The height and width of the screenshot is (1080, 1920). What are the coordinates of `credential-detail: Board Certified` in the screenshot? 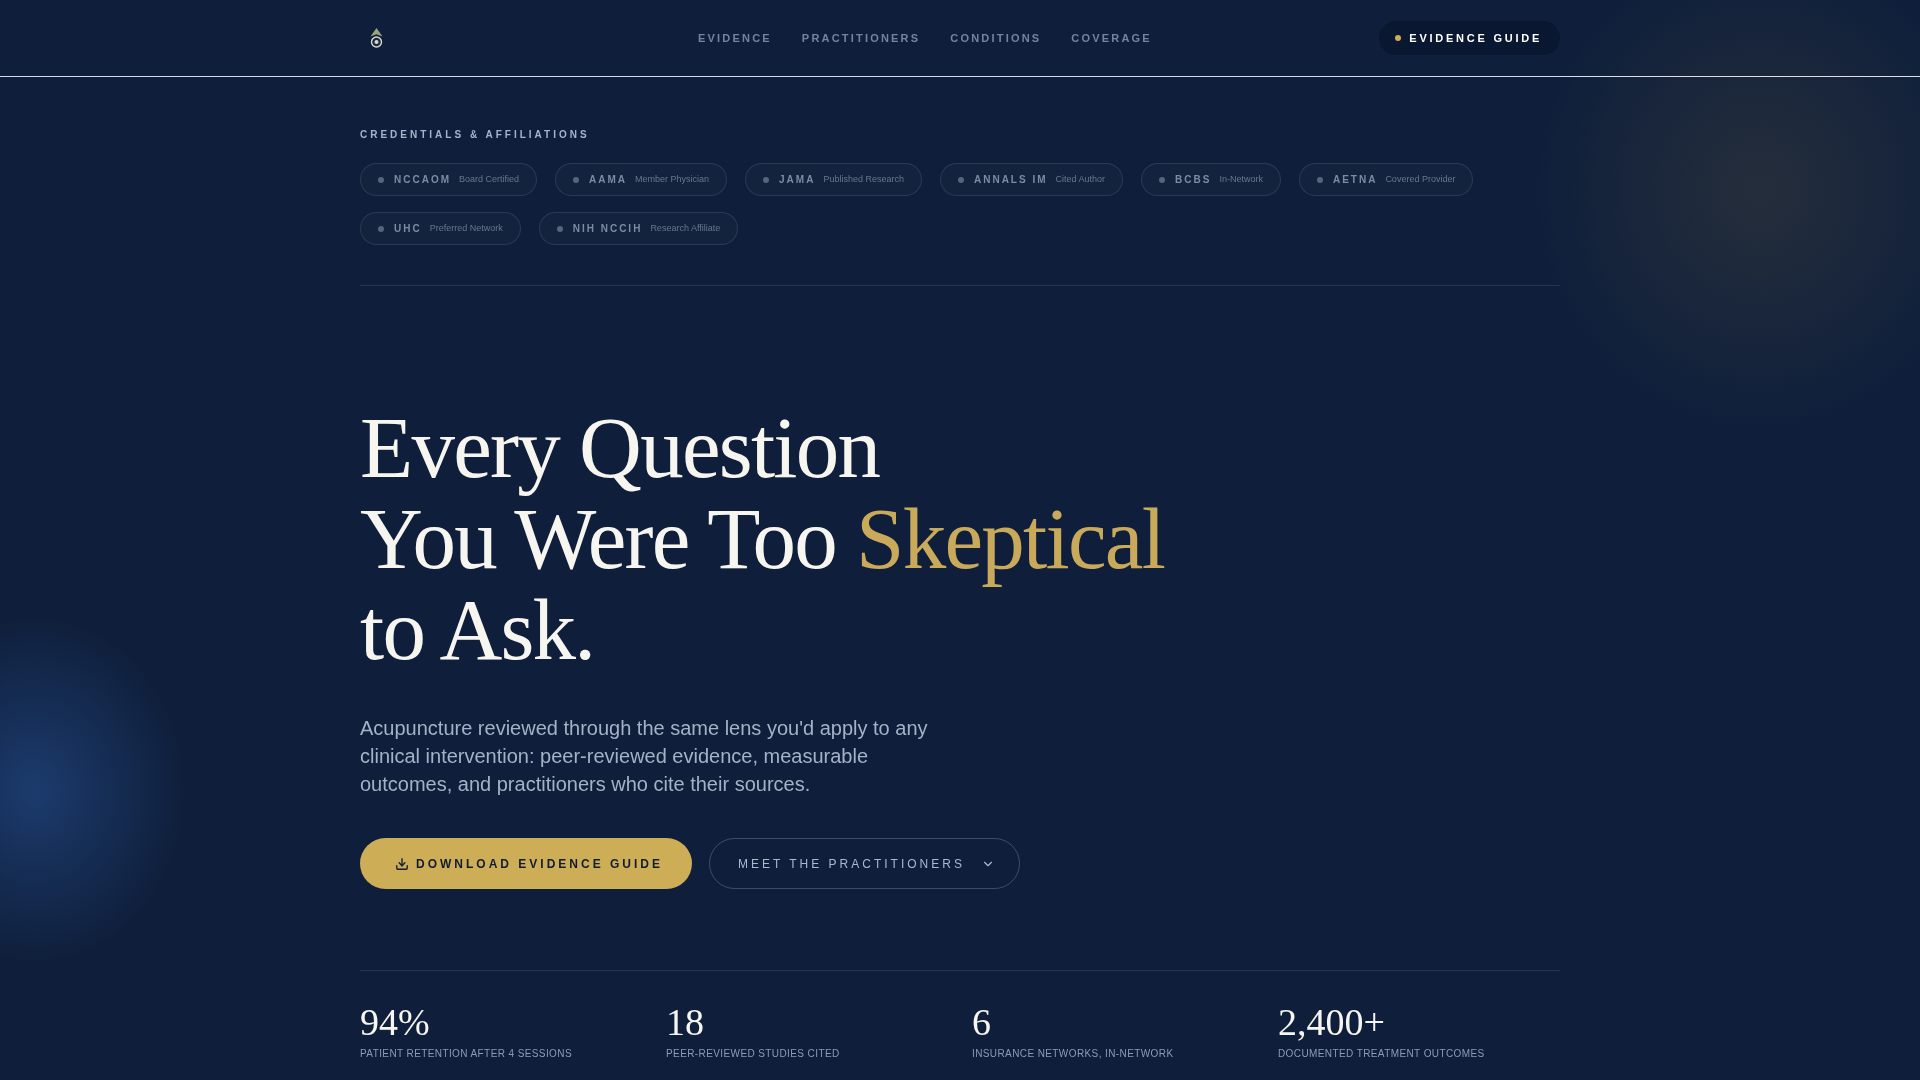 It's located at (489, 179).